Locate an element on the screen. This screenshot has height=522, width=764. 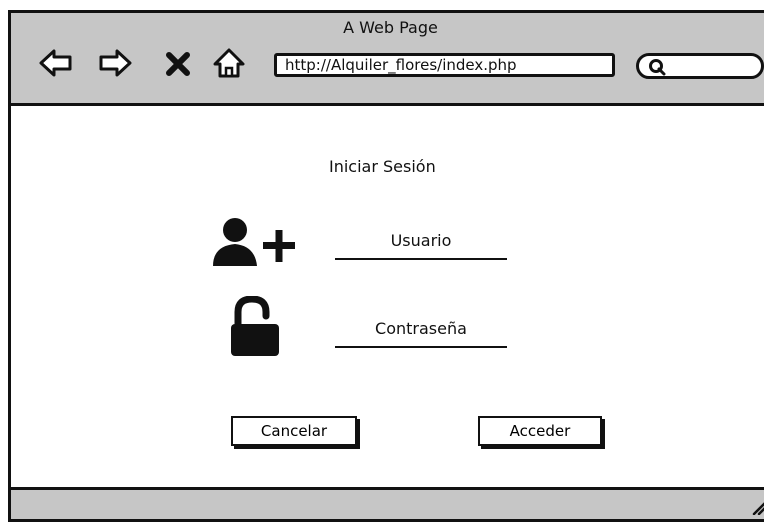
window-title: A Web Page is located at coordinates (390, 27).